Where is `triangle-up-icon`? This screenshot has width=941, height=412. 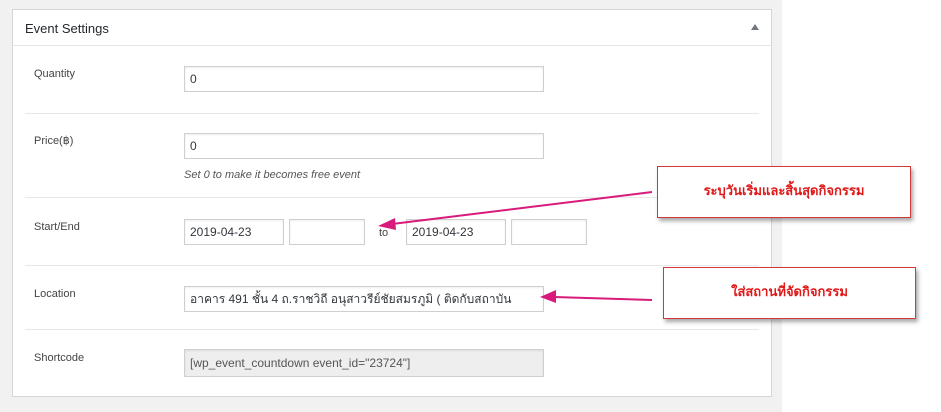
triangle-up-icon is located at coordinates (755, 27).